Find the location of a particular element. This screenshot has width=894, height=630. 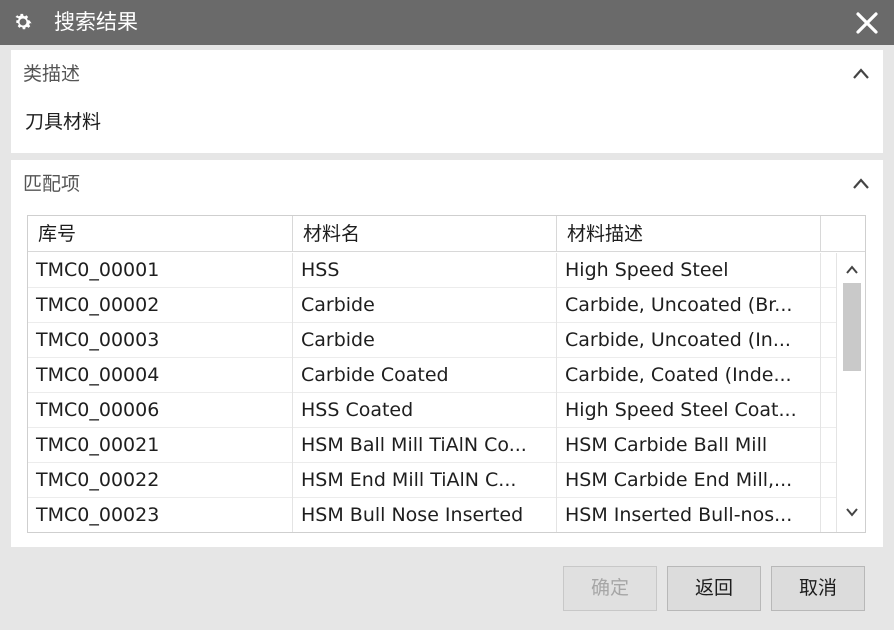

table-row: TMC0_00001 HSS High Speed Steel is located at coordinates (432, 270).